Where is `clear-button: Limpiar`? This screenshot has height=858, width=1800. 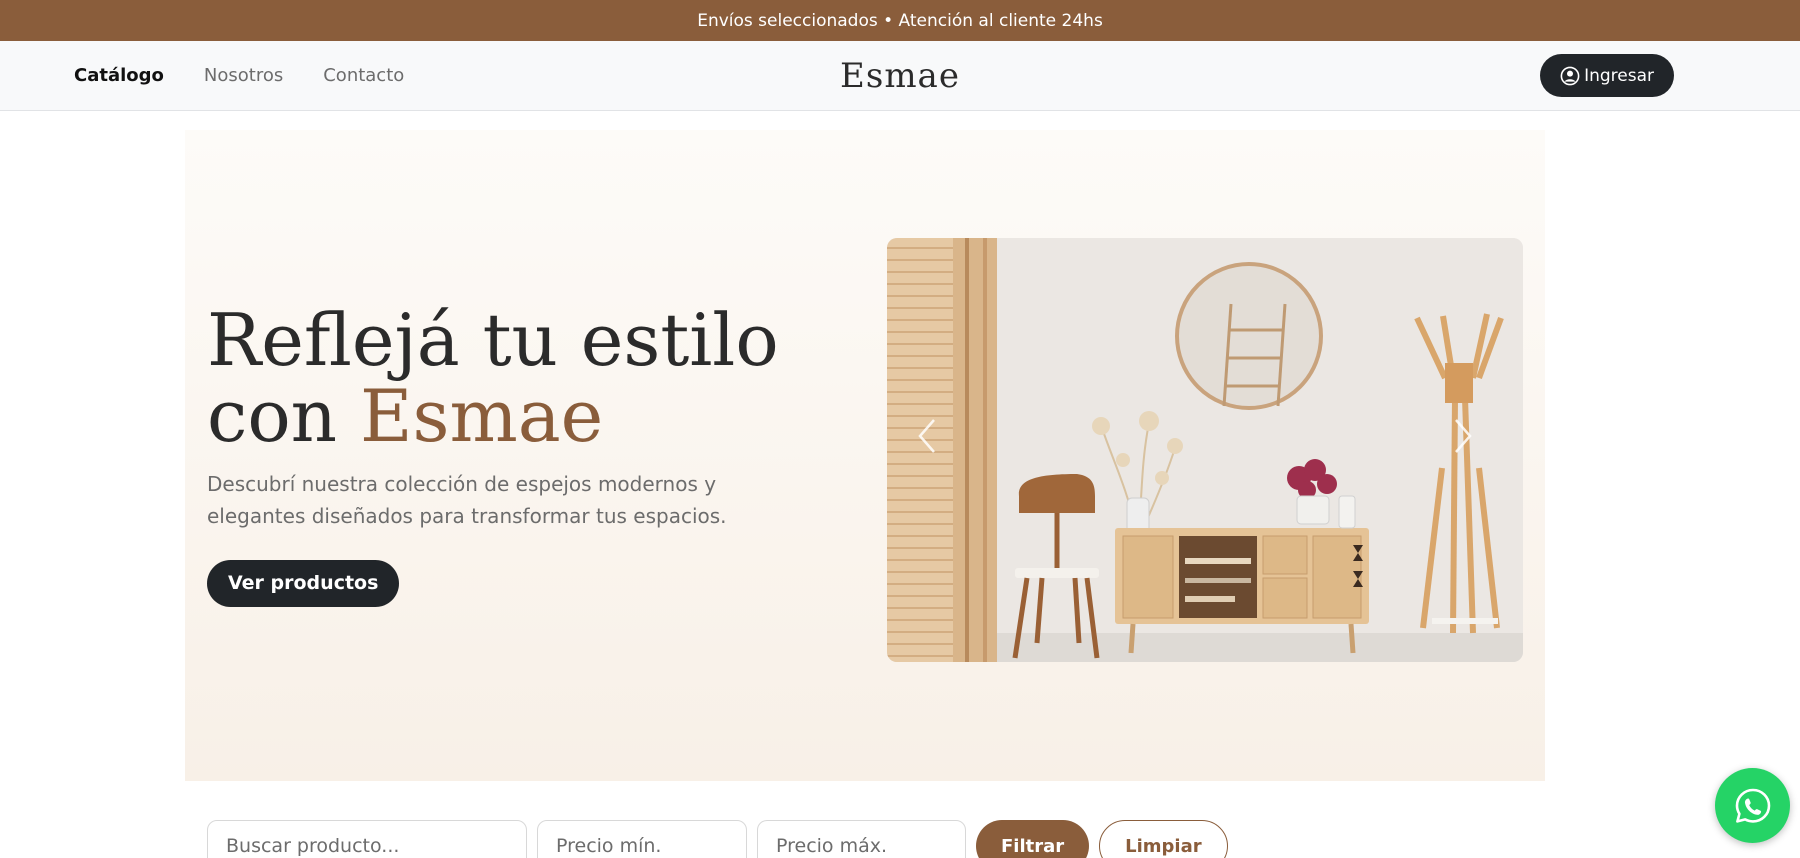
clear-button: Limpiar is located at coordinates (1163, 839).